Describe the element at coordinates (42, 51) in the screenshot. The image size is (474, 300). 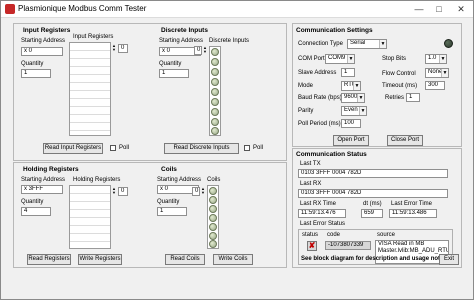
I see `ir-start-input: x 0` at that location.